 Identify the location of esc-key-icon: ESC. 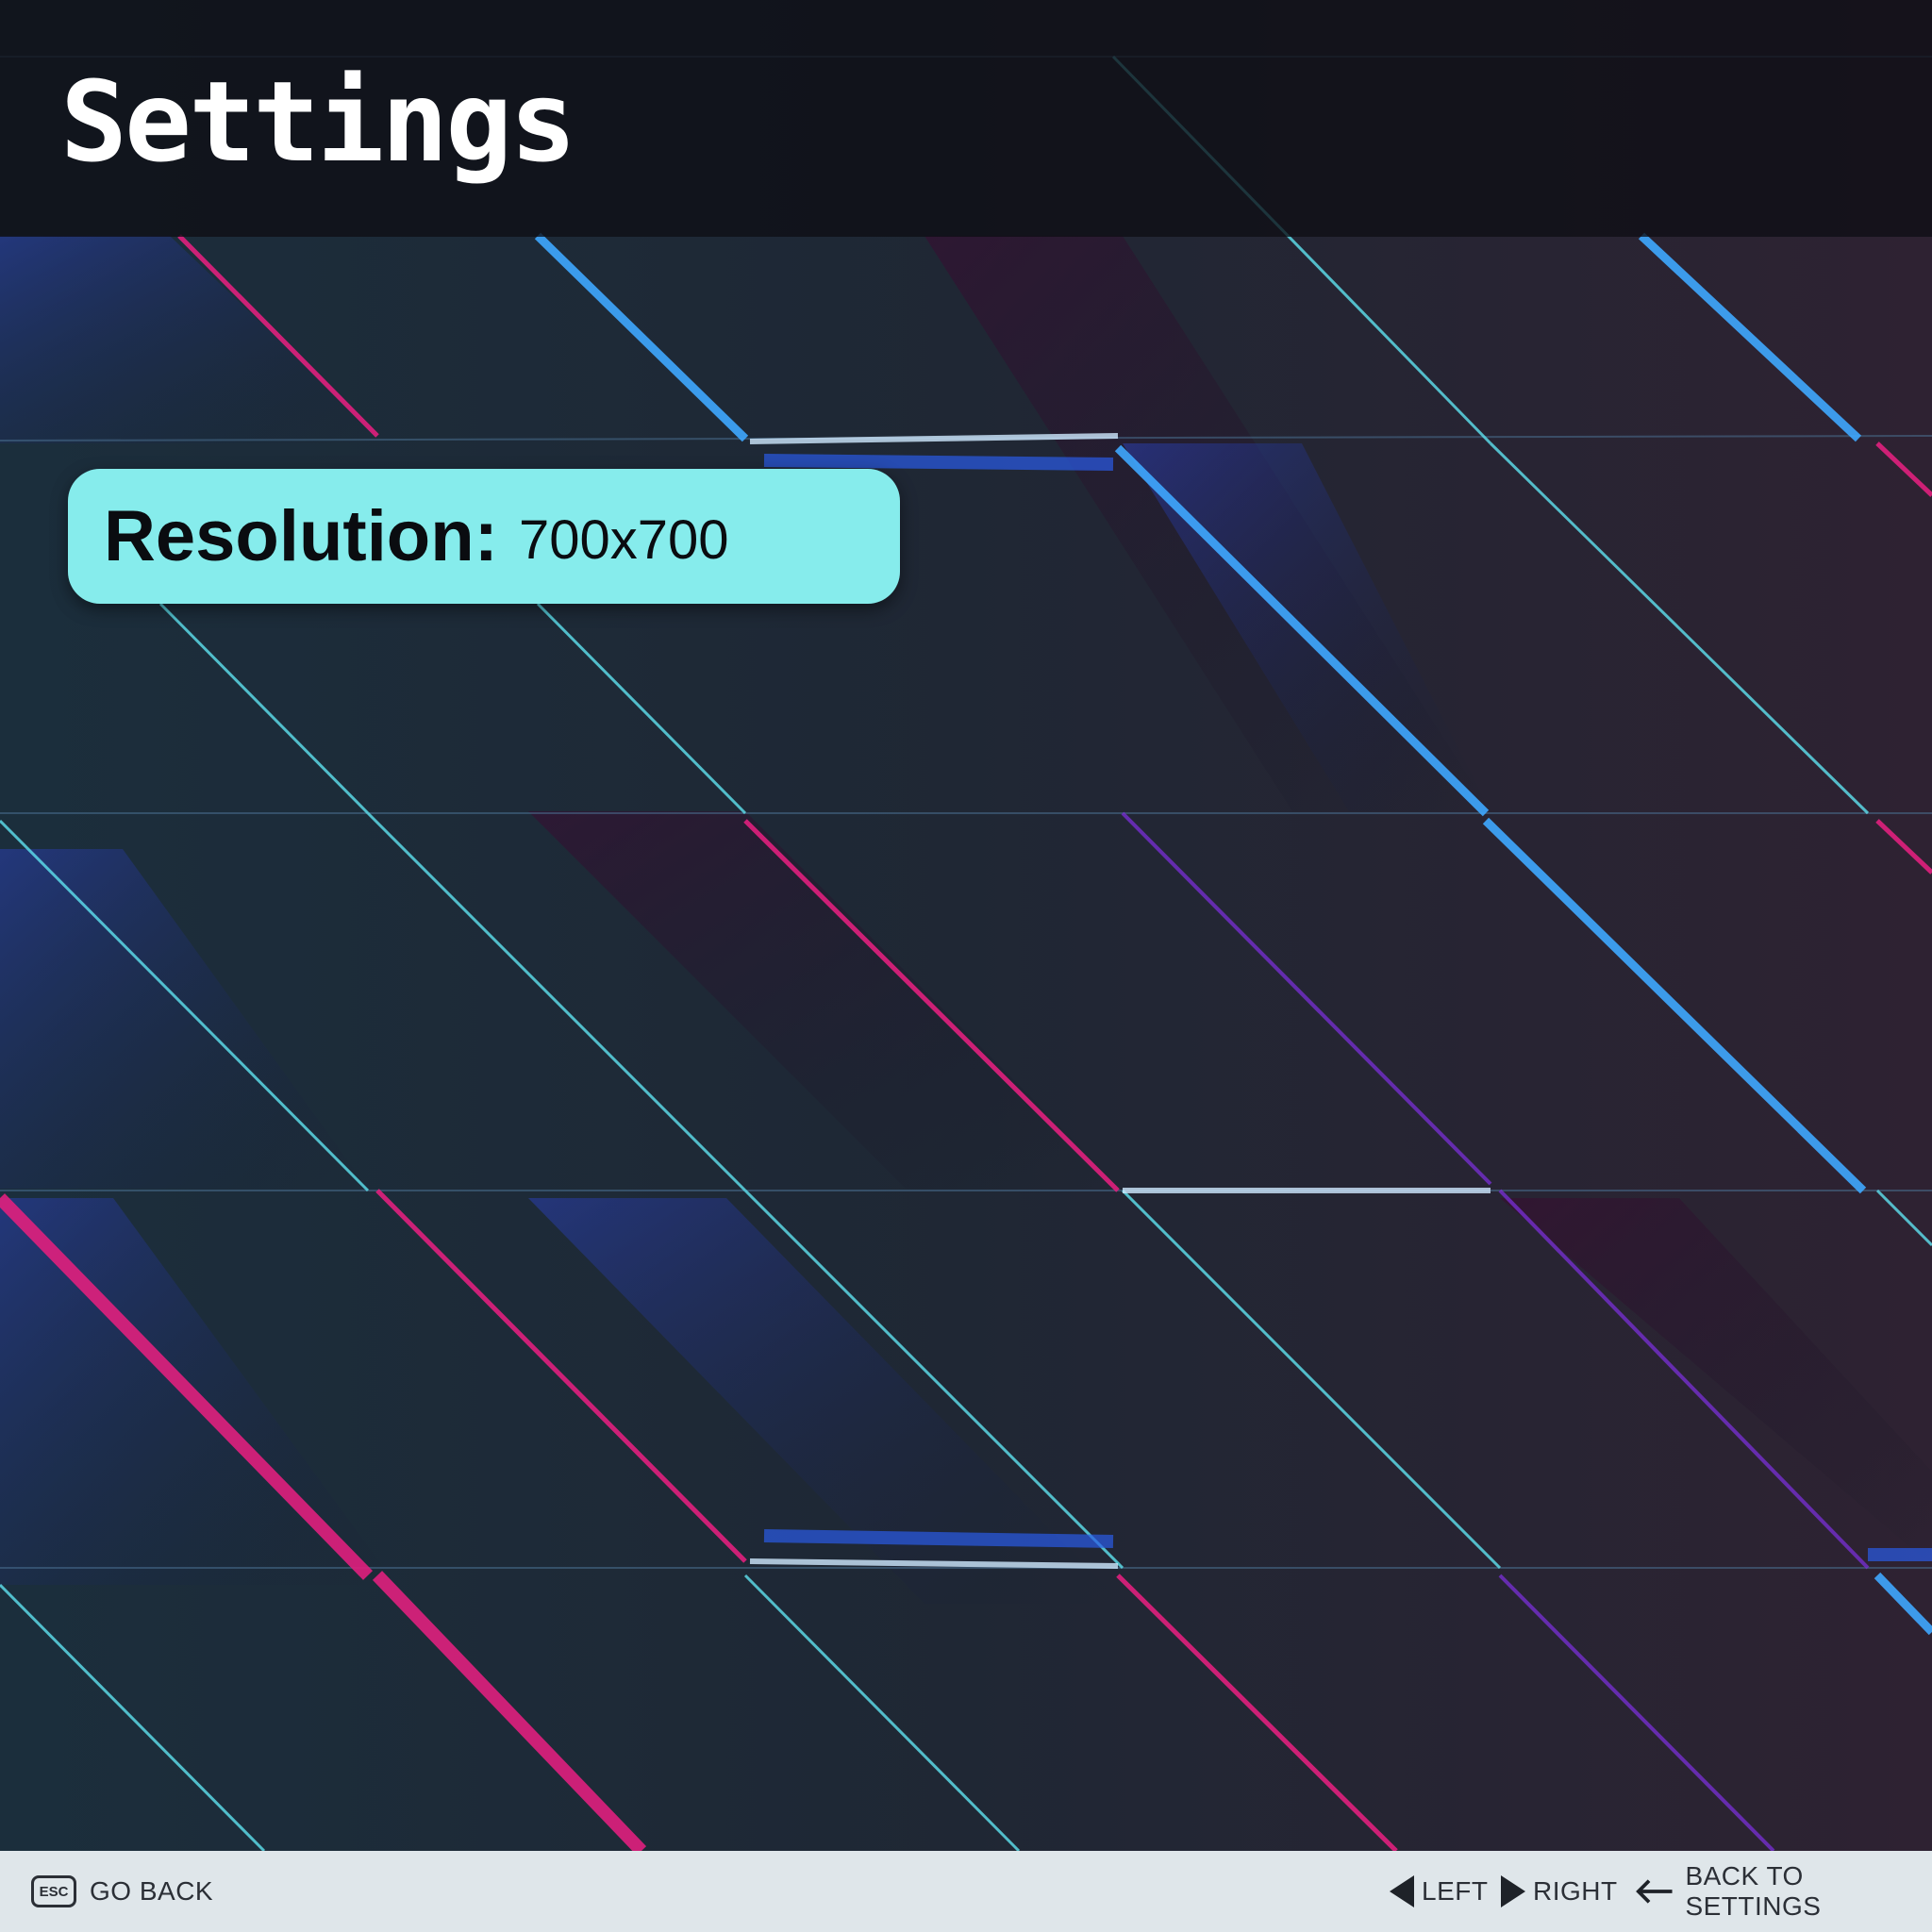
(54, 1891).